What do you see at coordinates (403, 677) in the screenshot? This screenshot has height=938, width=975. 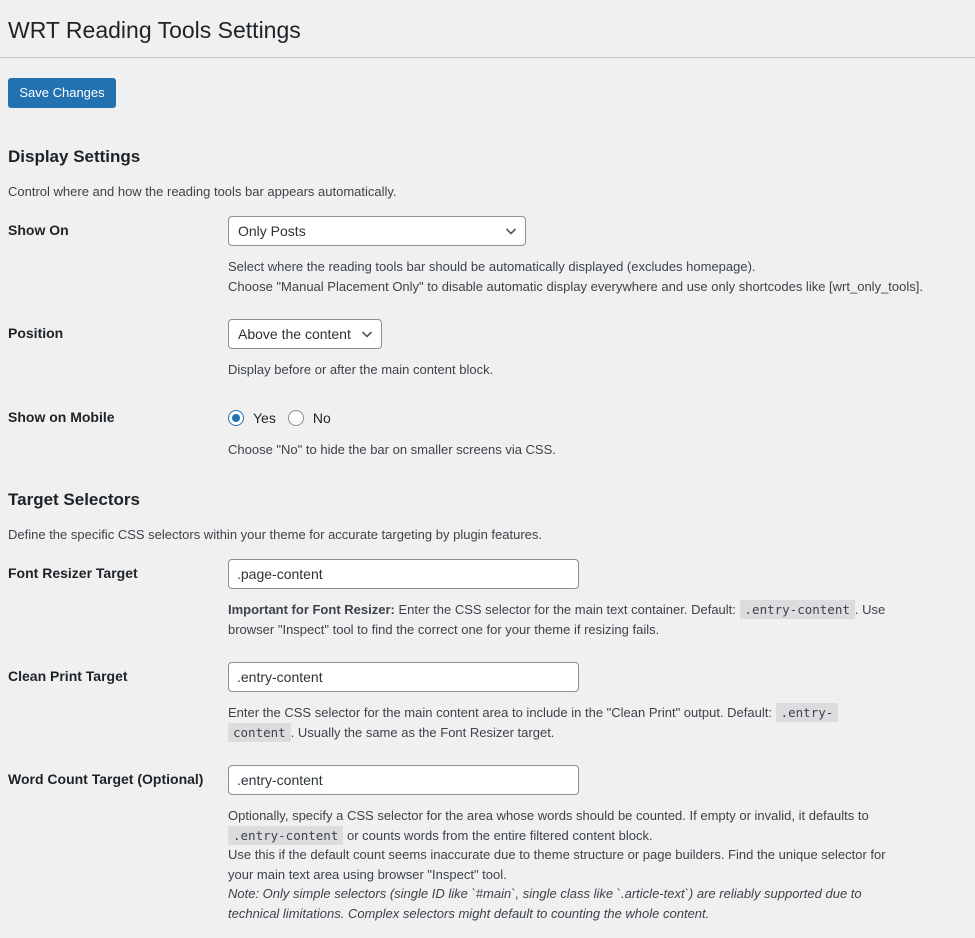 I see `clean-print-target-input` at bounding box center [403, 677].